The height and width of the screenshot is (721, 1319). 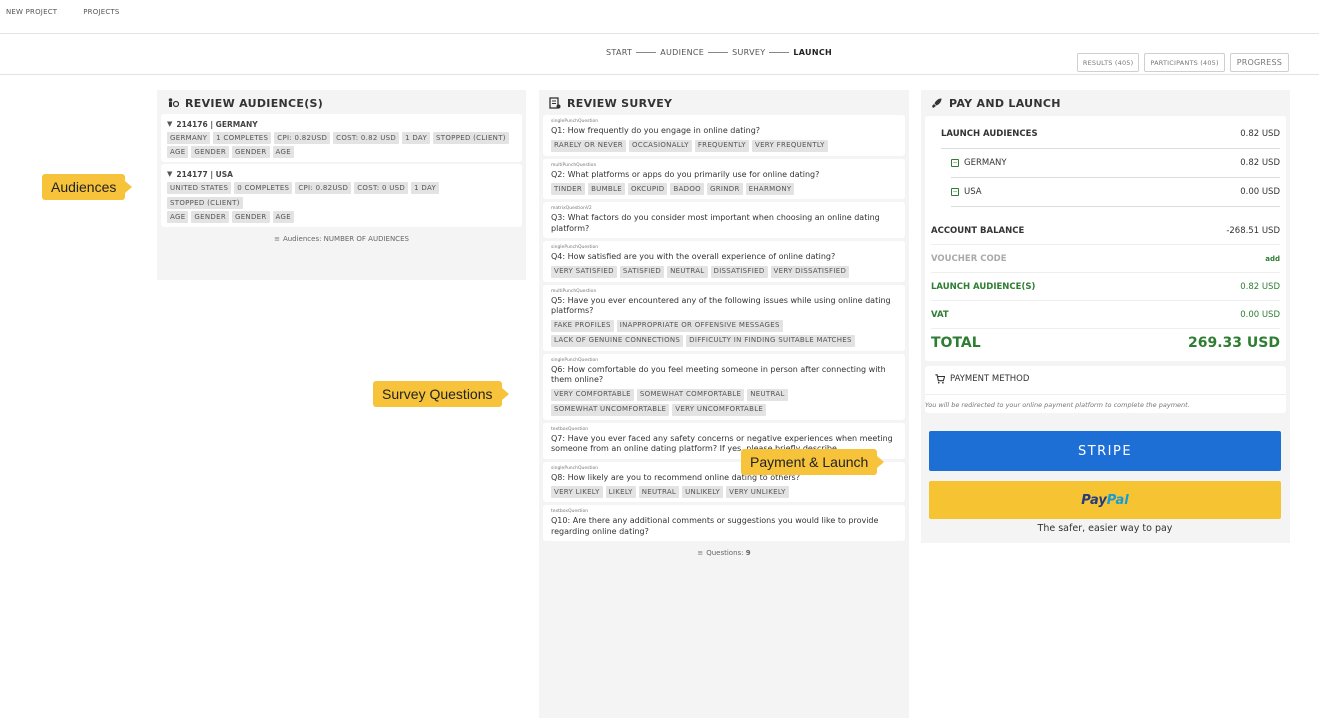 I want to click on survey-panel-title: REVIEW SURVEY, so click(x=620, y=103).